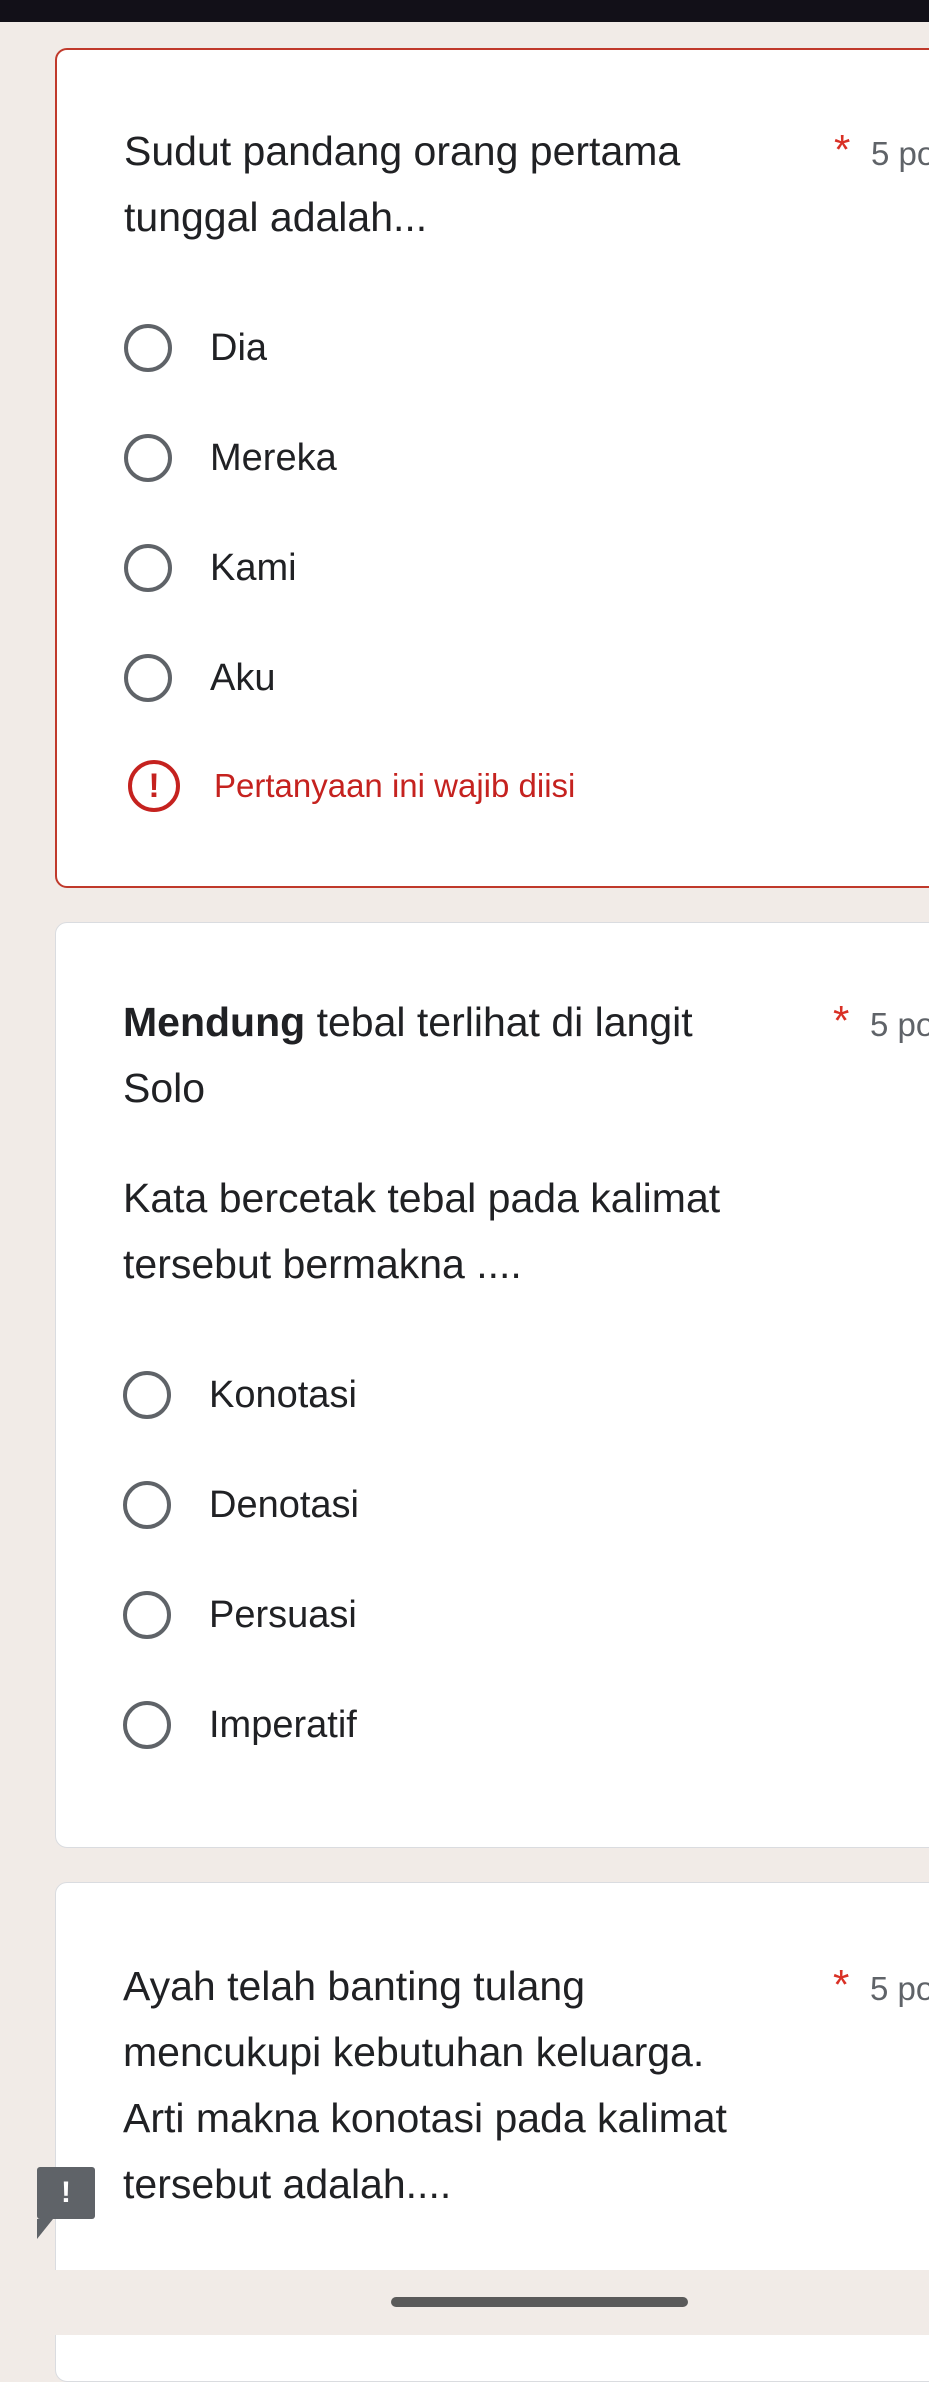 The image size is (929, 2382). I want to click on option-imperatif: Imperatif, so click(240, 1725).